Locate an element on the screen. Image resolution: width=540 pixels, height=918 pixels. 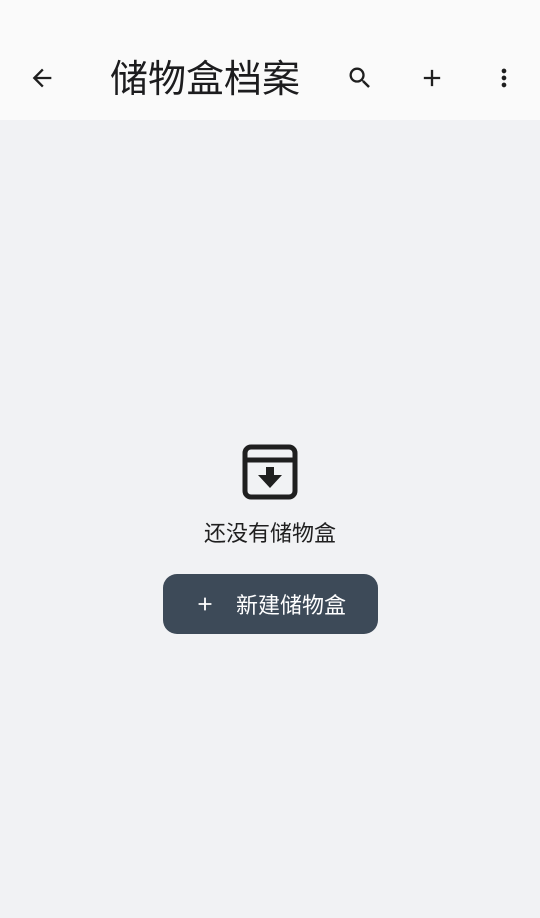
app-bar: 储物盒档案 is located at coordinates (270, 79).